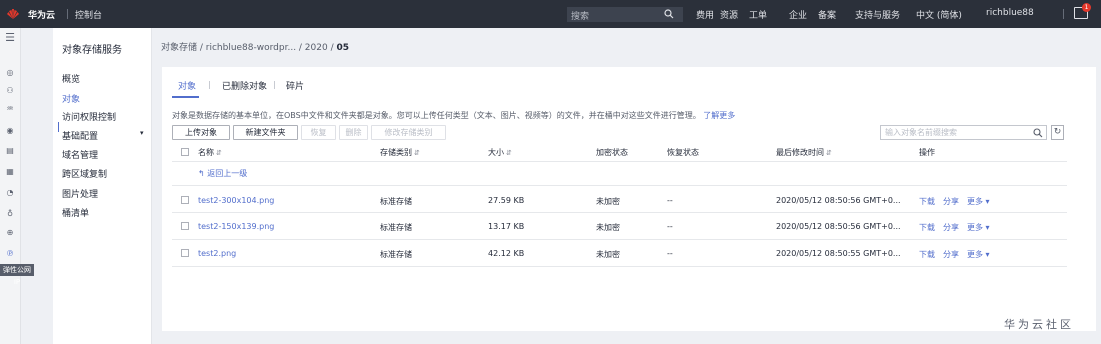 Image resolution: width=1101 pixels, height=344 pixels. I want to click on nav-billing: 费用, so click(705, 14).